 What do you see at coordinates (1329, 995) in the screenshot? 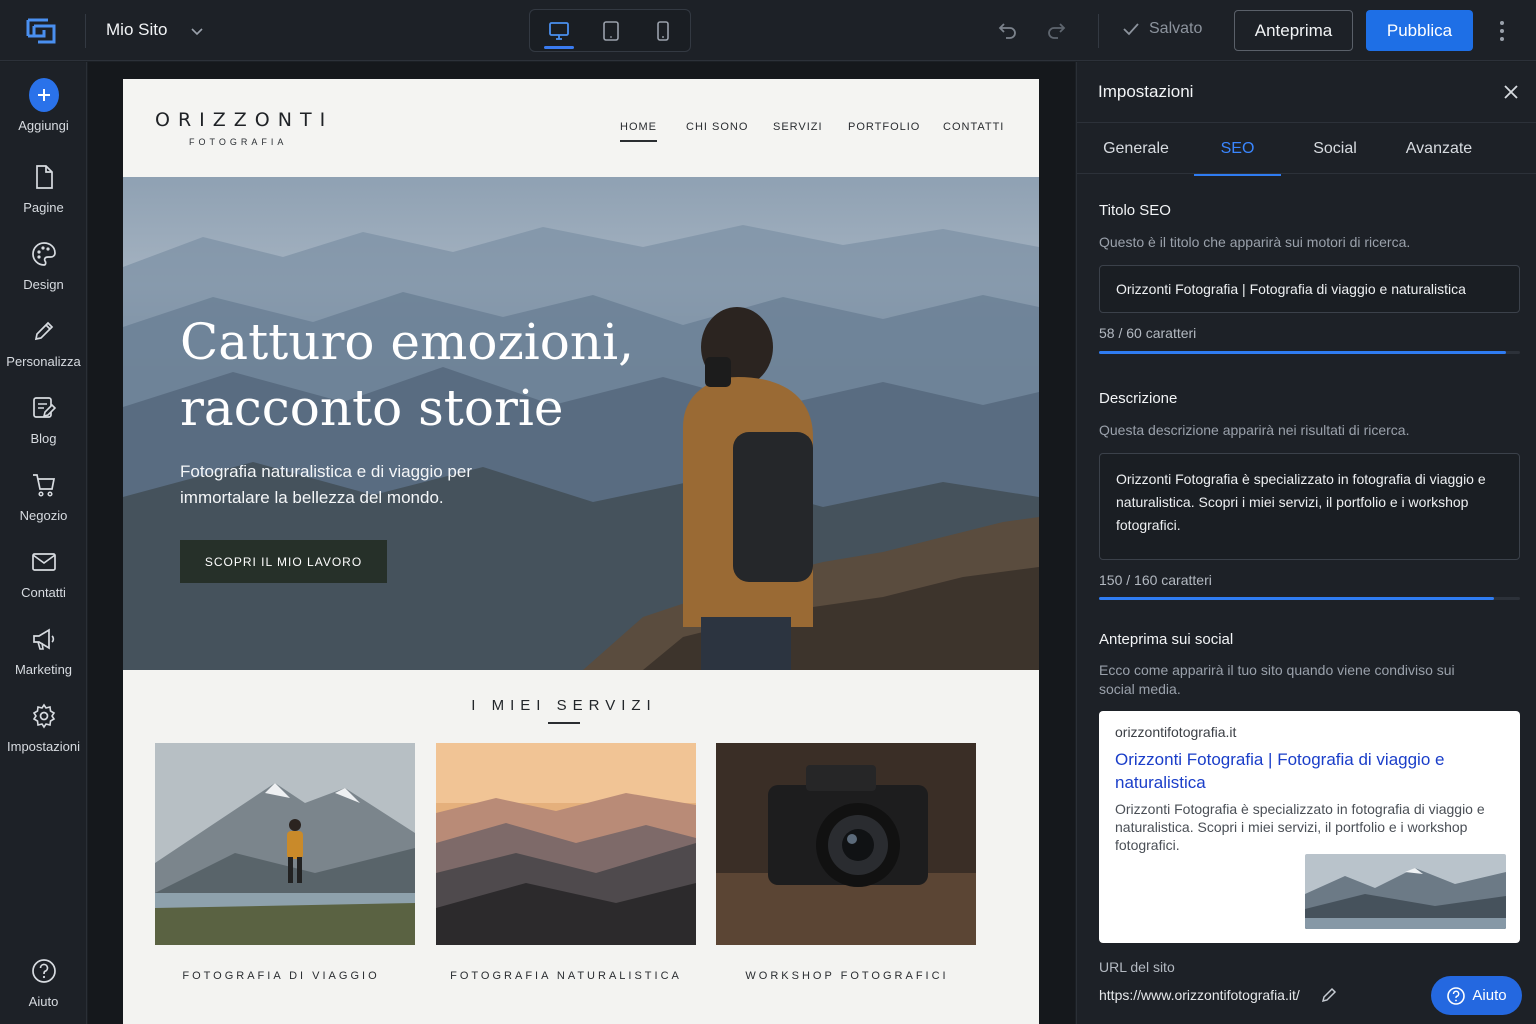
I see `edit-pencil-icon` at bounding box center [1329, 995].